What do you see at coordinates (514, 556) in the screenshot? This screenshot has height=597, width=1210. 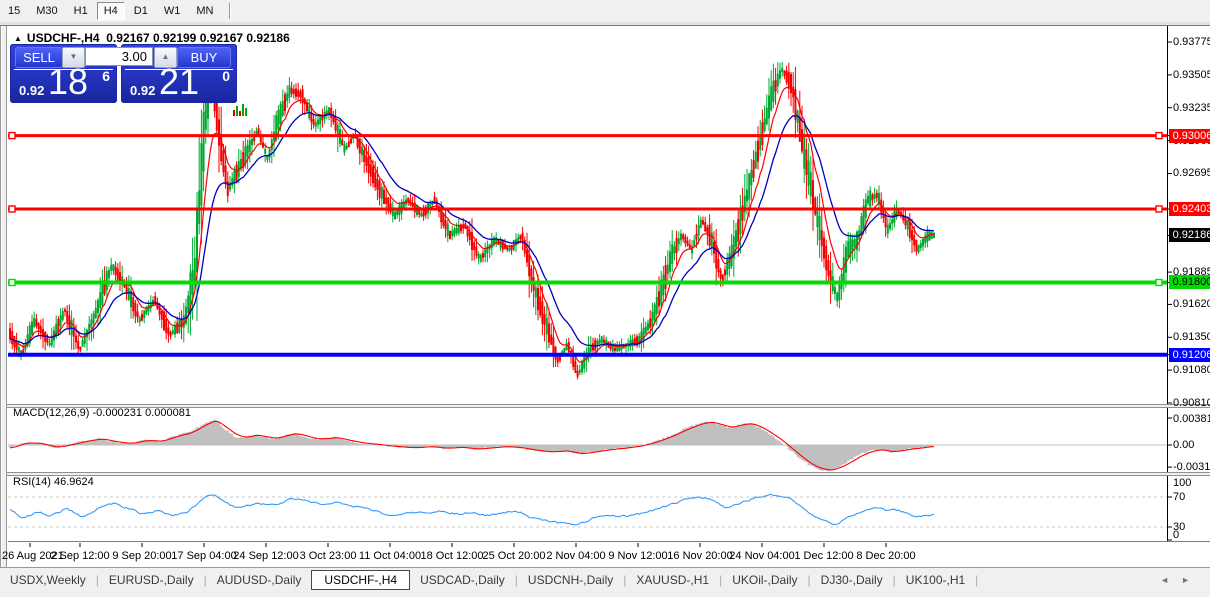 I see `time-axis-label: 25 Oct 20:00` at bounding box center [514, 556].